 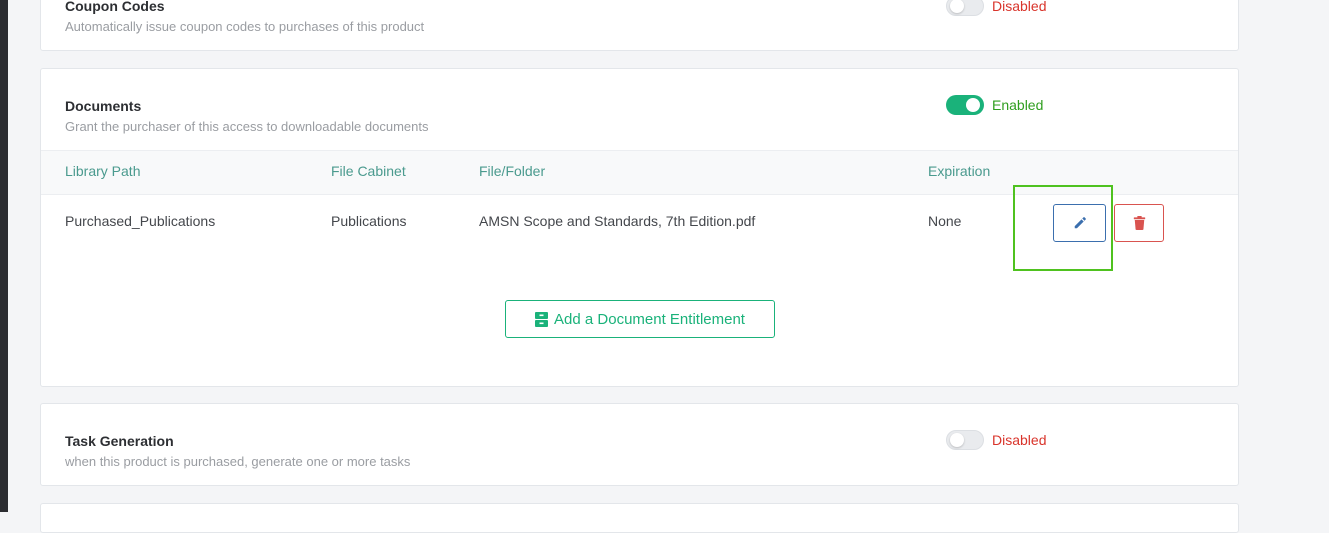 What do you see at coordinates (4, 256) in the screenshot?
I see `window-left-edge` at bounding box center [4, 256].